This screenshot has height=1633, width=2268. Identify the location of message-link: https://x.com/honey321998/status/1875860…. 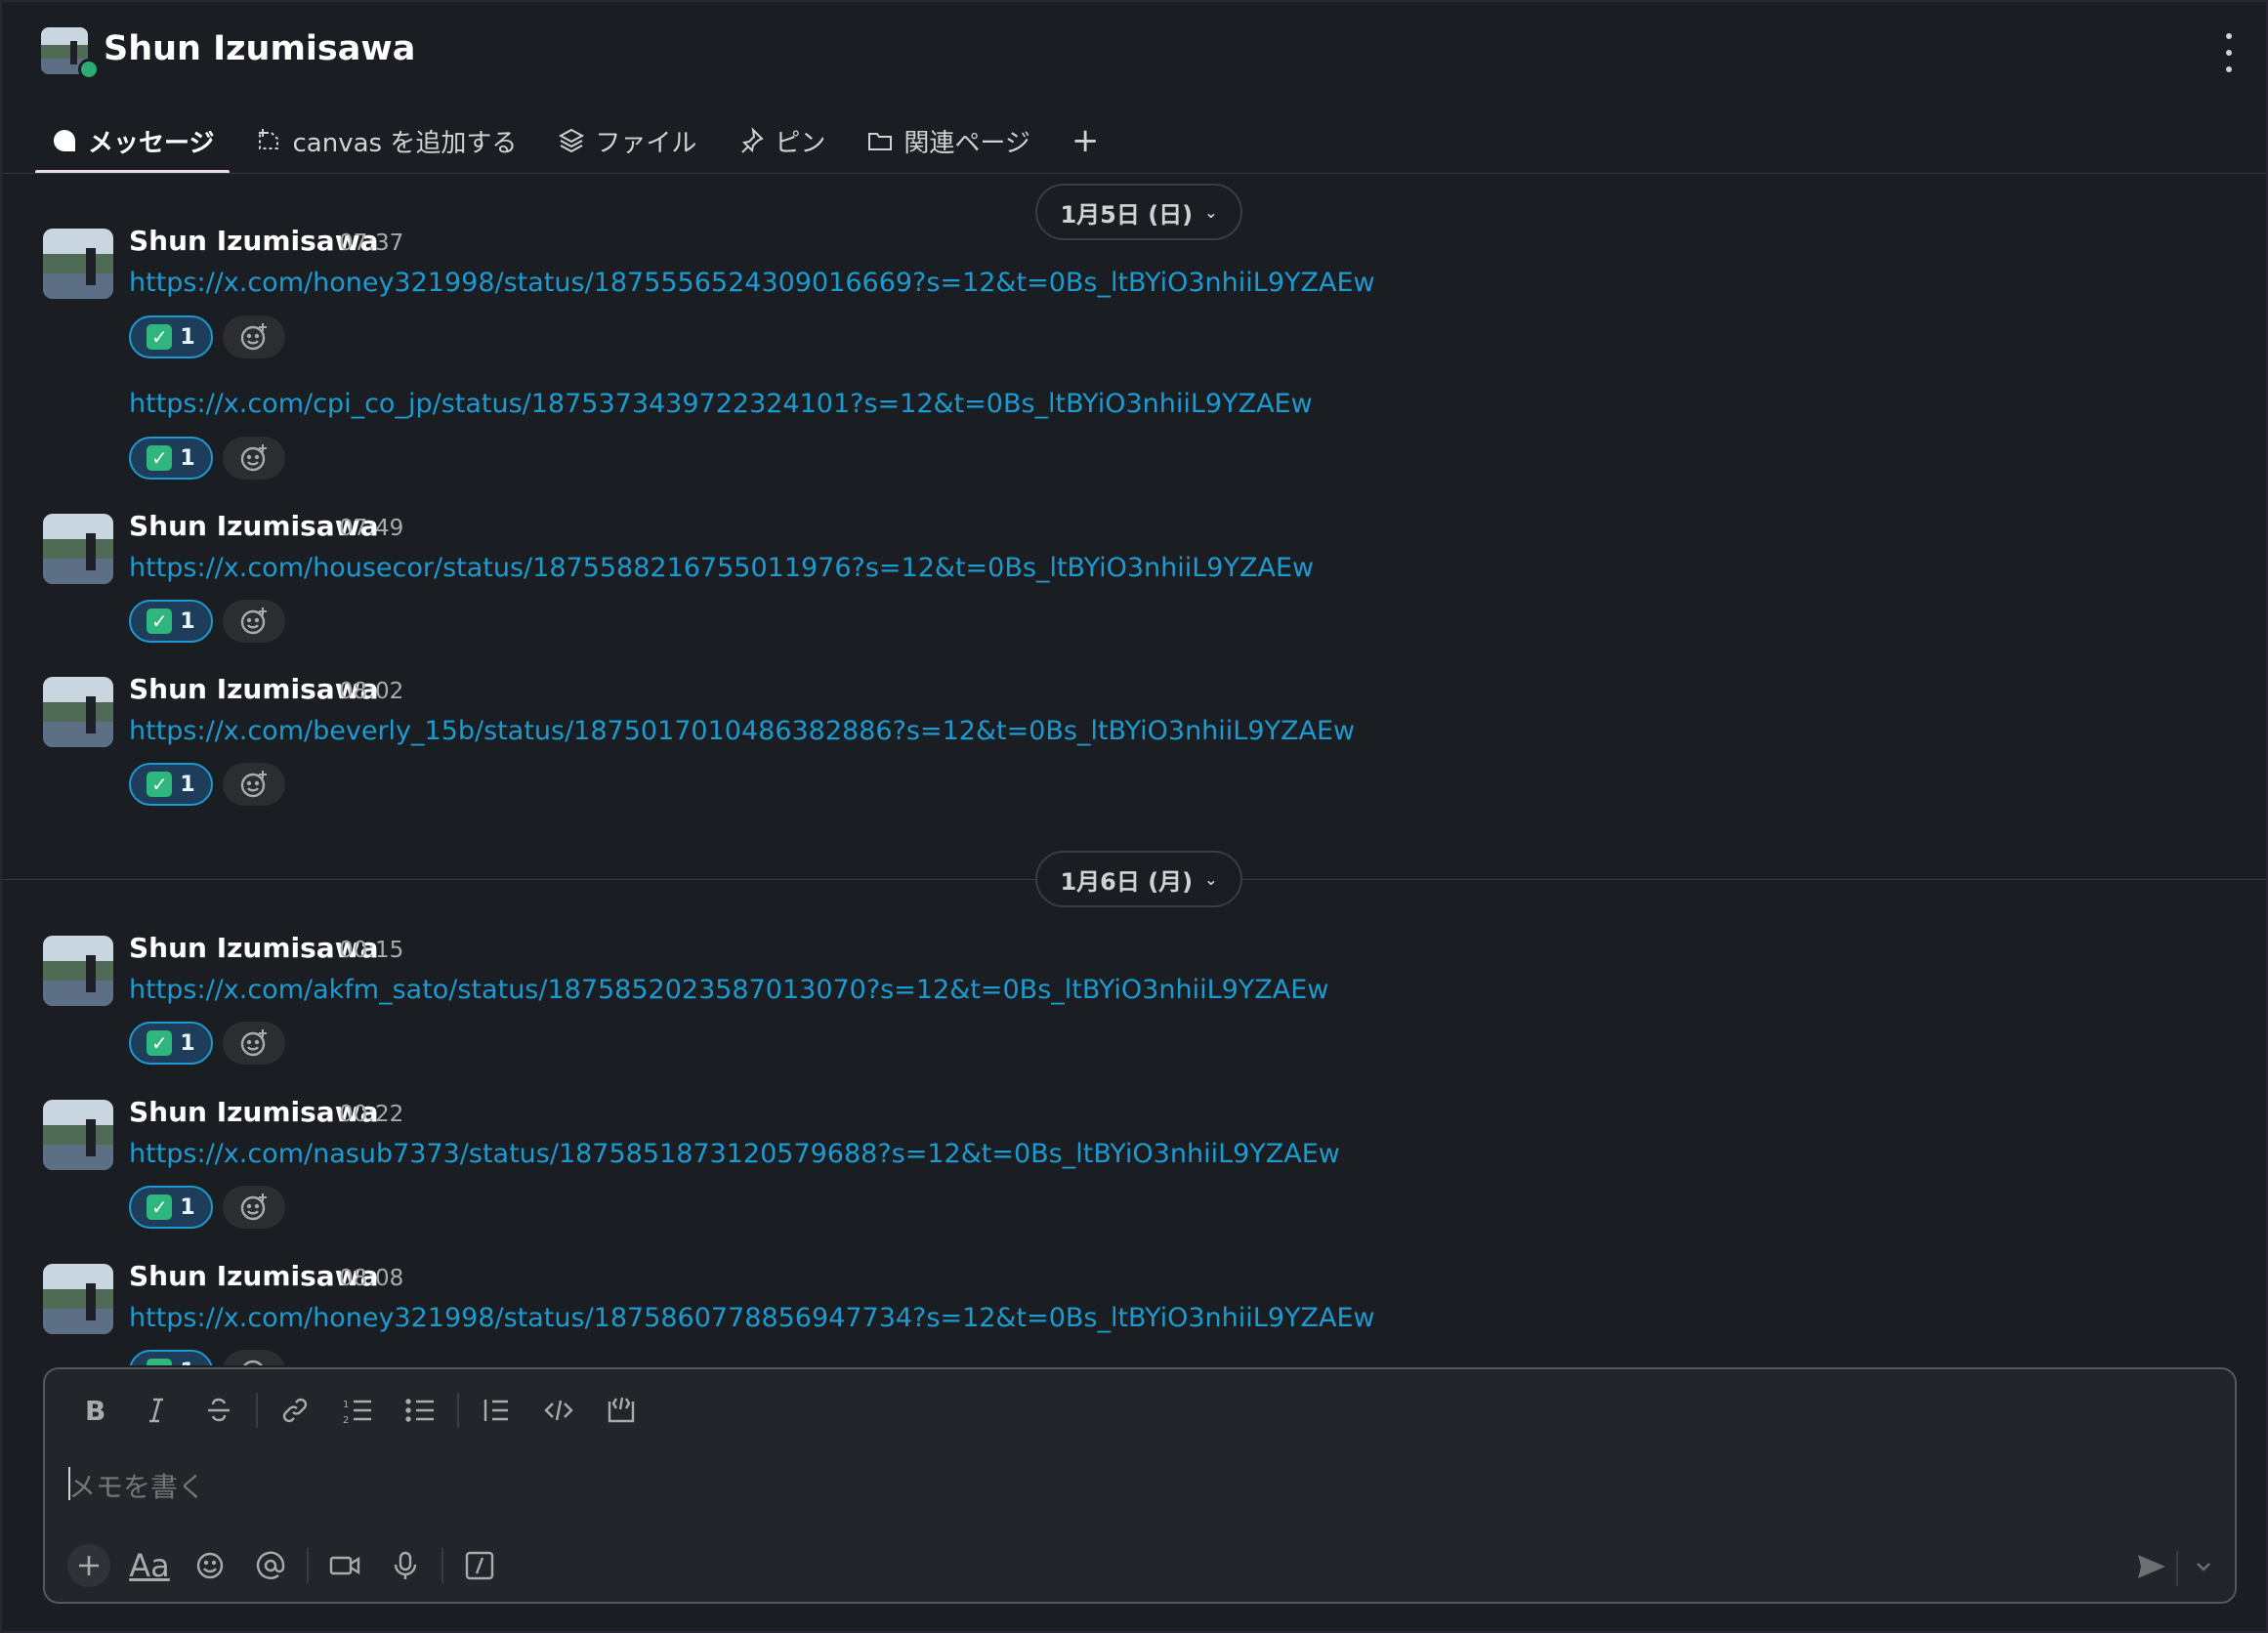
(752, 1318).